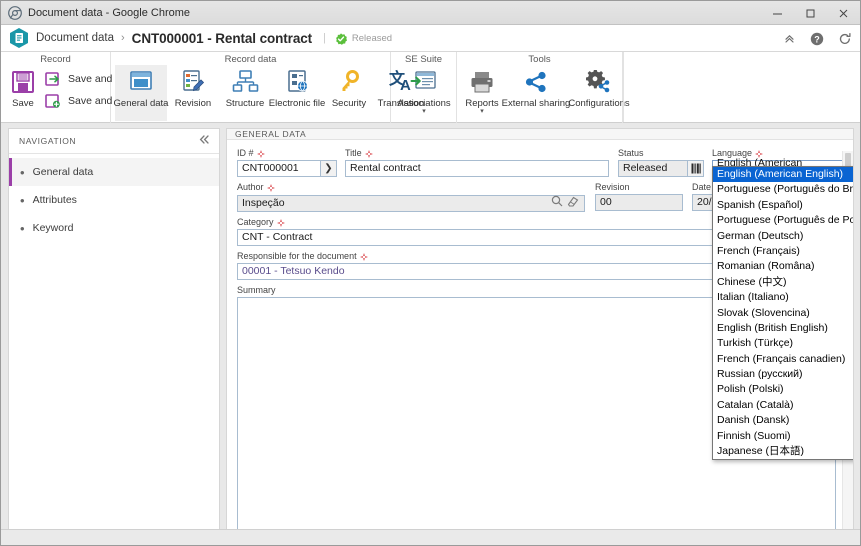 This screenshot has height=546, width=861. Describe the element at coordinates (349, 103) in the screenshot. I see `ribbon-button-label: Security` at that location.